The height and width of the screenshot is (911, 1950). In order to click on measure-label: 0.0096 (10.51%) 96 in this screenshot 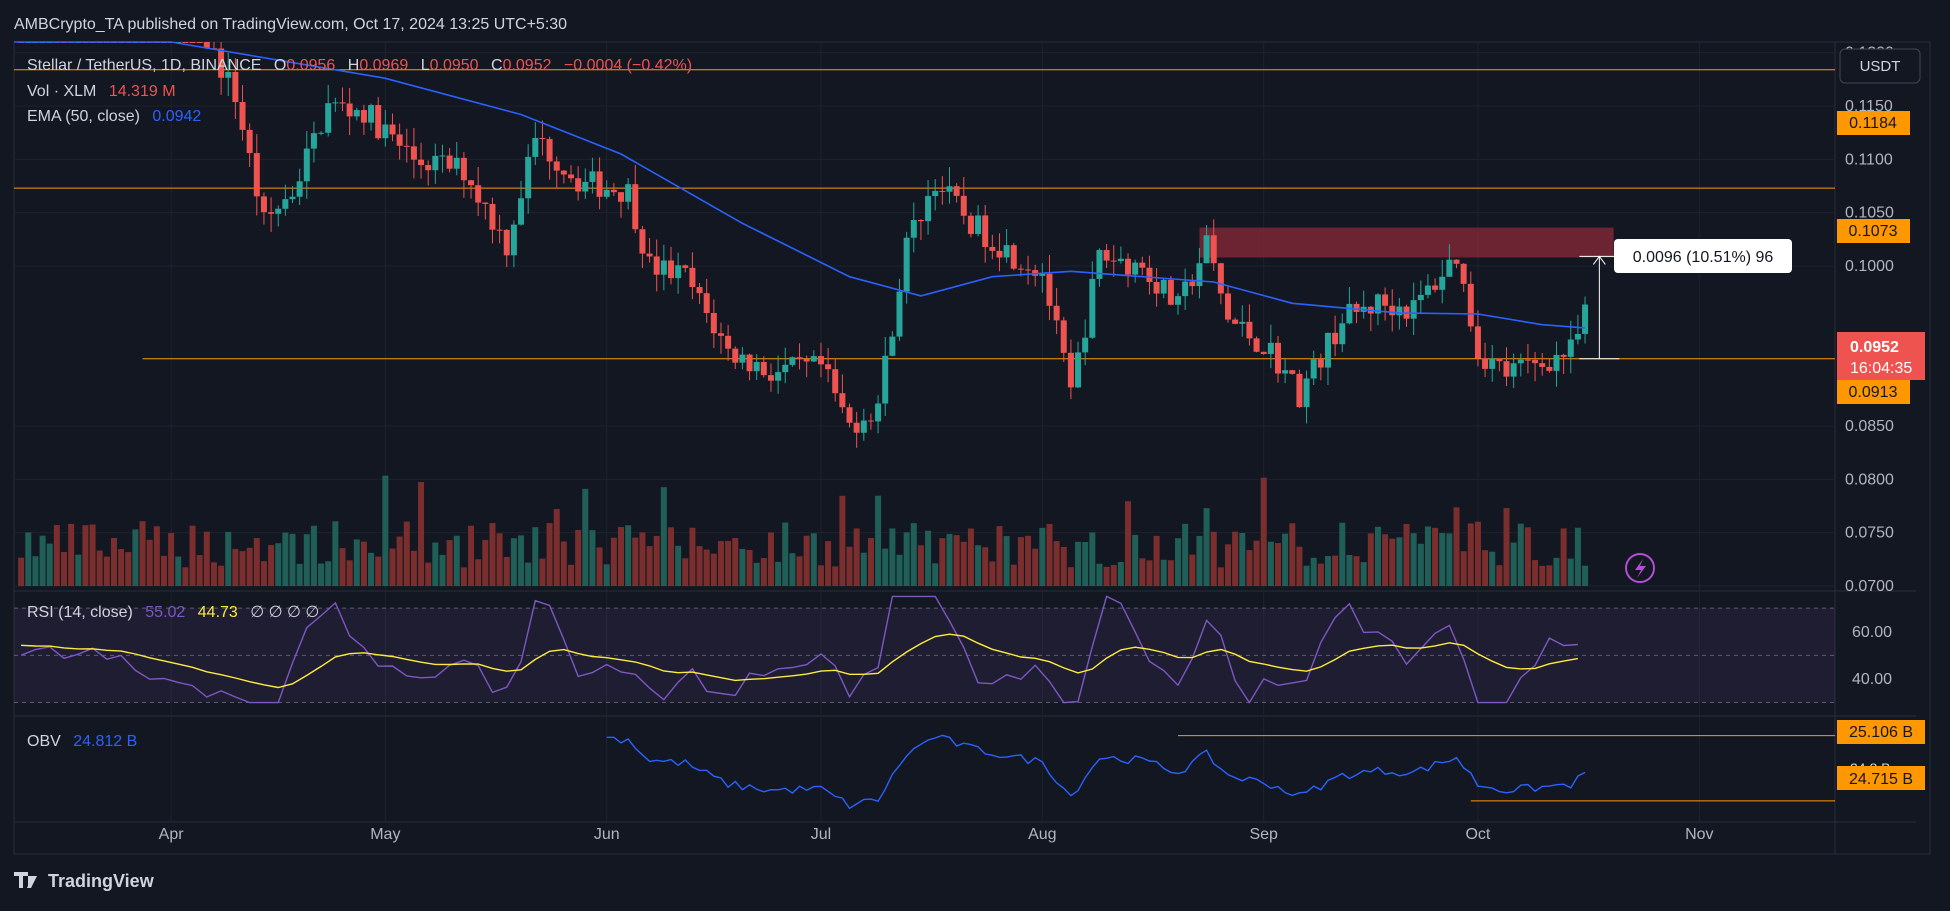, I will do `click(1703, 257)`.